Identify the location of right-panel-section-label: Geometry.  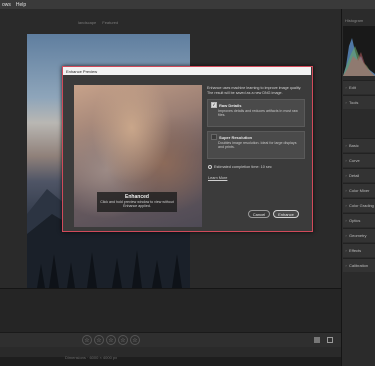
(358, 235).